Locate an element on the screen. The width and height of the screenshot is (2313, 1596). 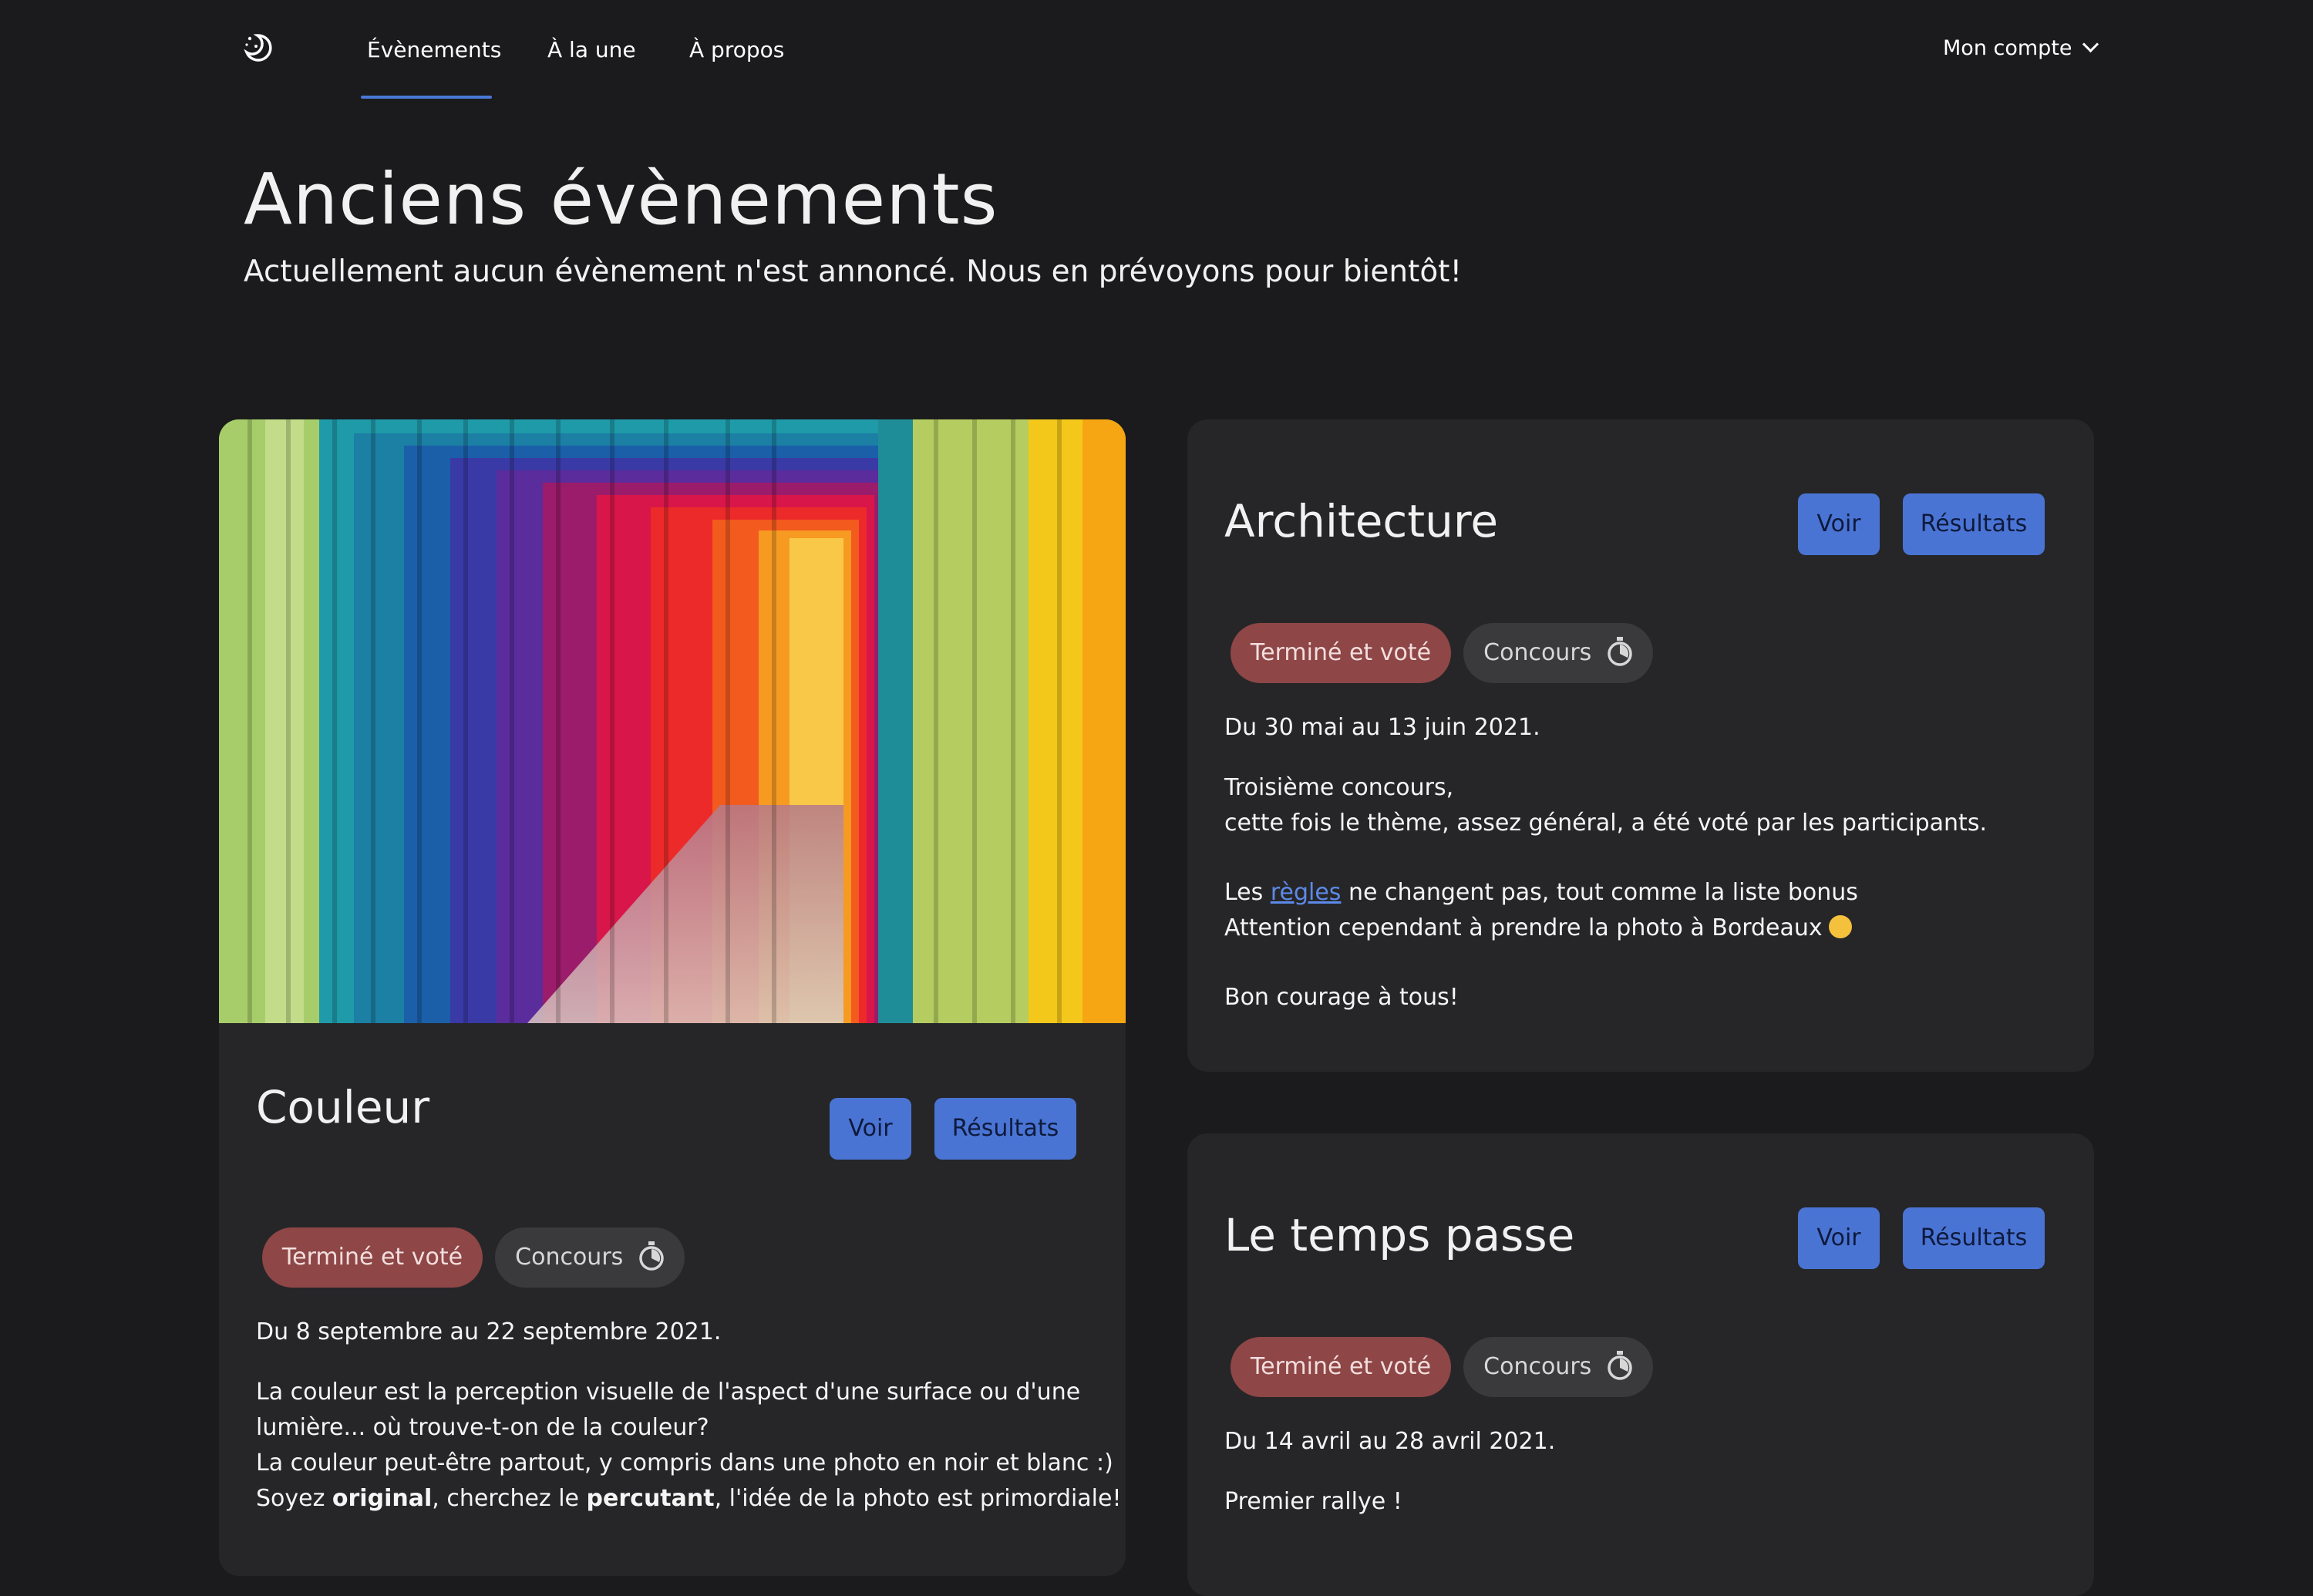
smiley-emoji-icon is located at coordinates (1840, 926).